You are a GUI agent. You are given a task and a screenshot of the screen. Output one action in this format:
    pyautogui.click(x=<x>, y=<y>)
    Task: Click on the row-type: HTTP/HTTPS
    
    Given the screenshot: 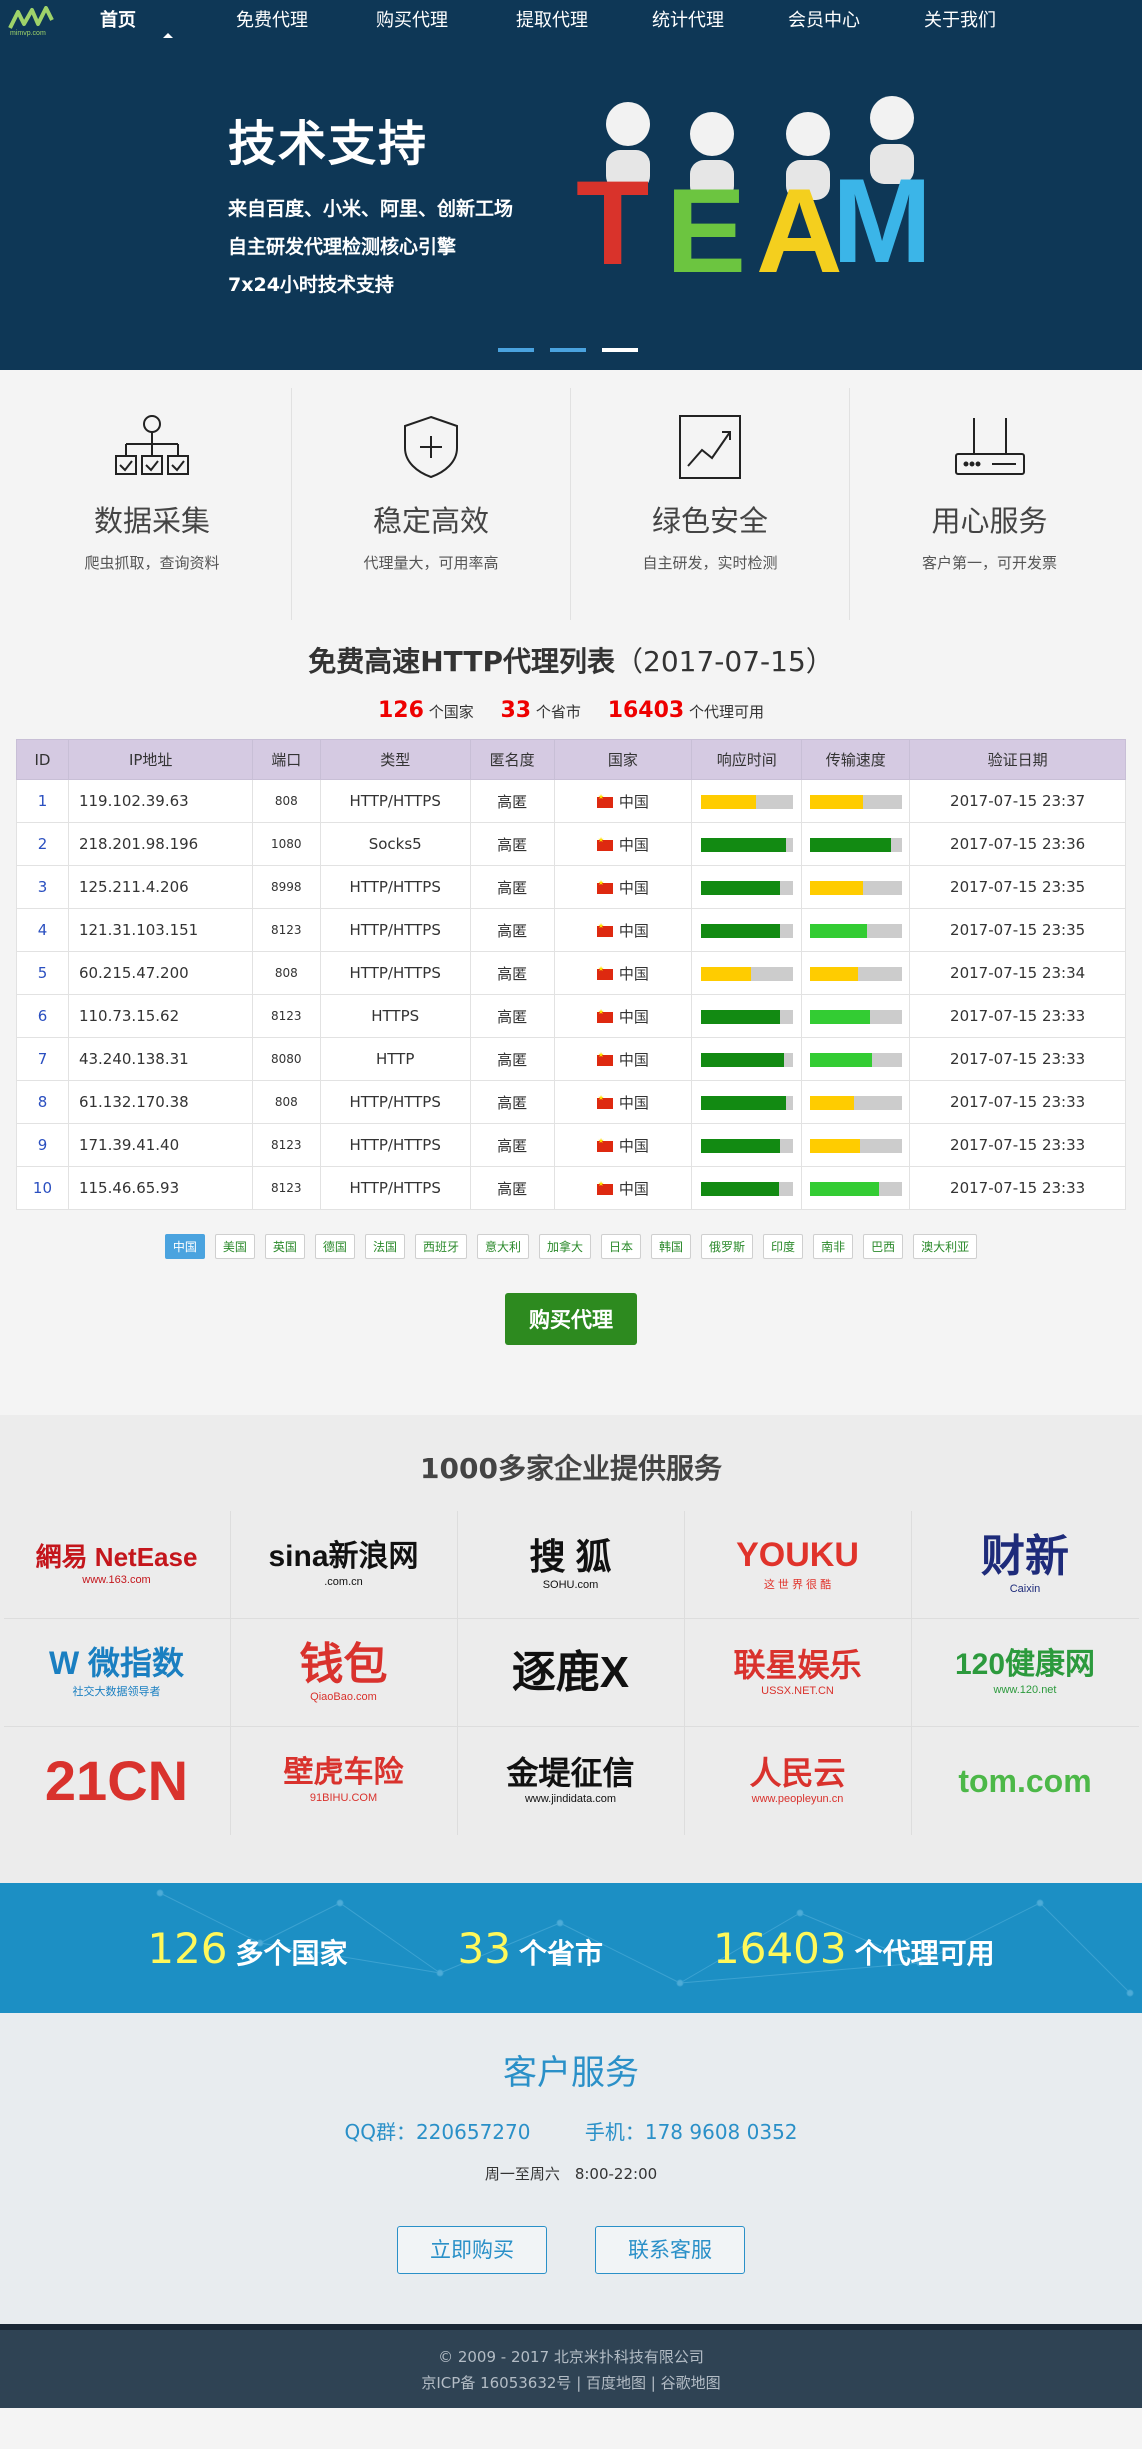 What is the action you would take?
    pyautogui.click(x=395, y=887)
    